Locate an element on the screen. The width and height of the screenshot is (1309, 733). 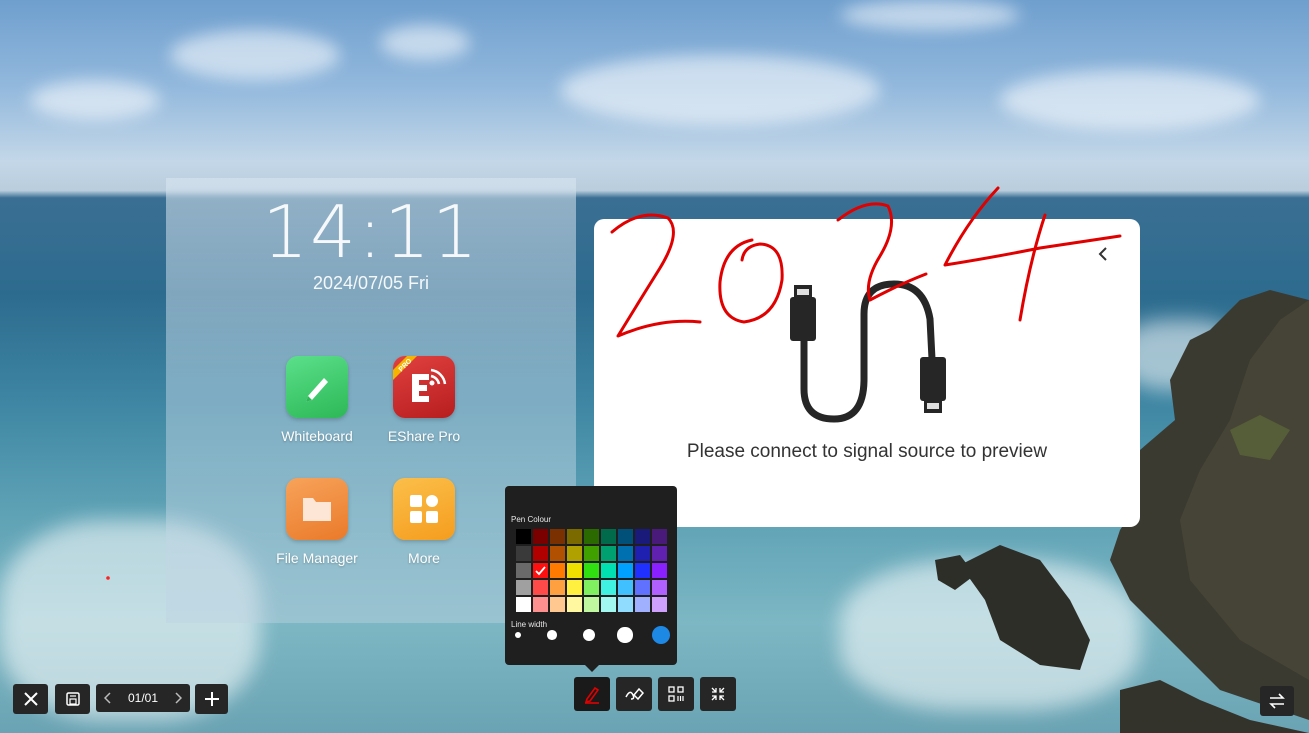
pen-colour-popup: Pen Colour Line width is located at coordinates (591, 579).